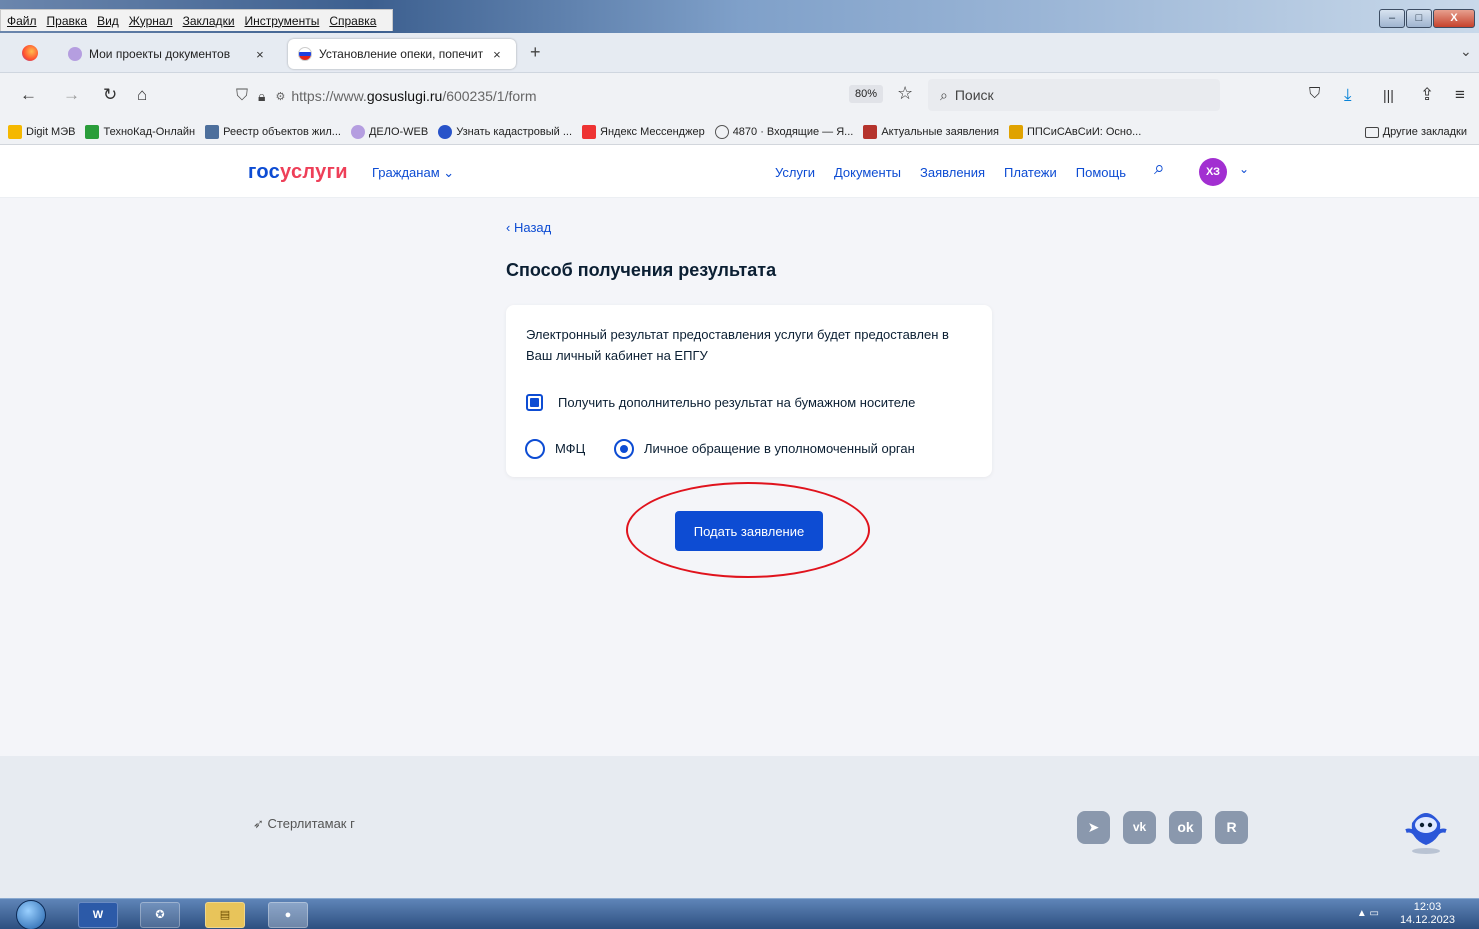 The image size is (1479, 929). What do you see at coordinates (1030, 172) in the screenshot?
I see `nav-payments: Платежи` at bounding box center [1030, 172].